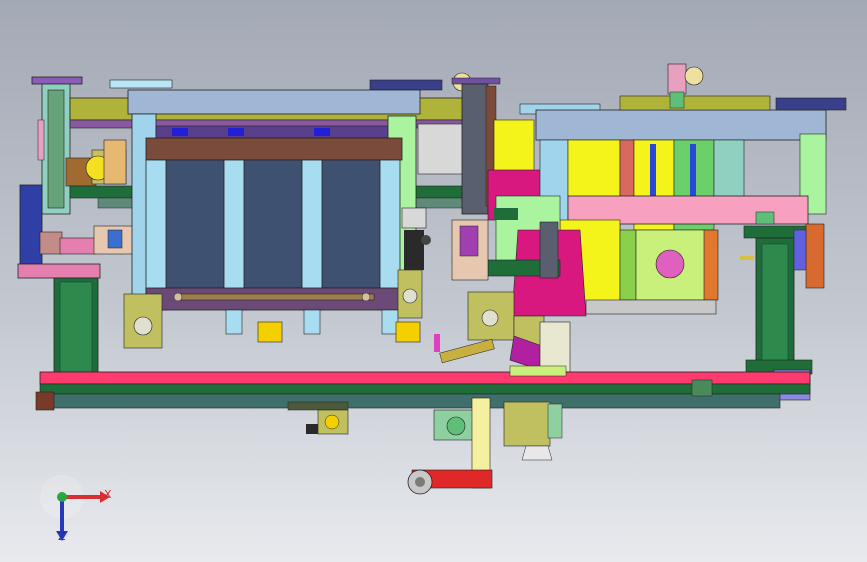 This screenshot has width=867, height=562. Describe the element at coordinates (62, 497) in the screenshot. I see `y-axis-origin` at that location.